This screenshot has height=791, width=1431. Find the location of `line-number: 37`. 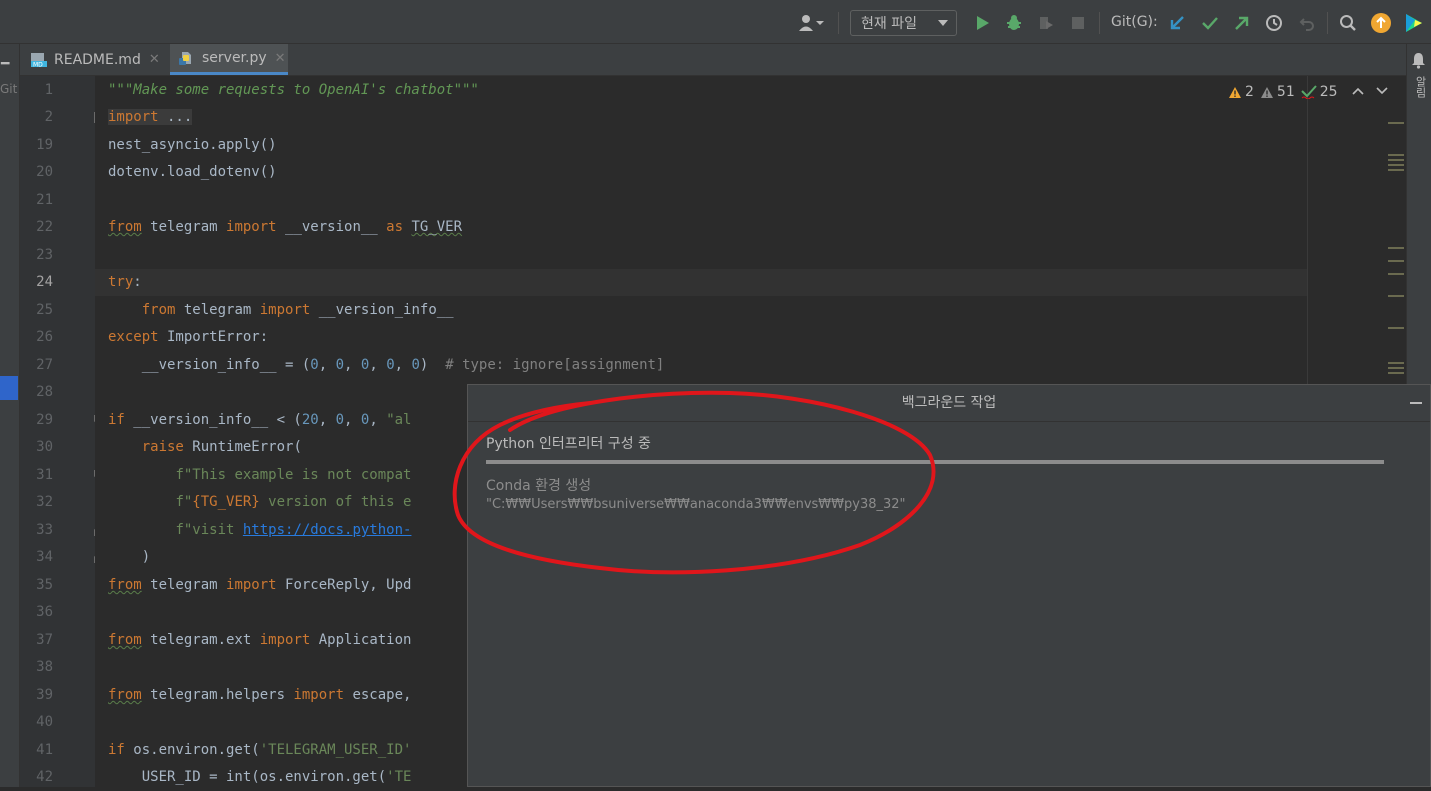

line-number: 37 is located at coordinates (44, 640).